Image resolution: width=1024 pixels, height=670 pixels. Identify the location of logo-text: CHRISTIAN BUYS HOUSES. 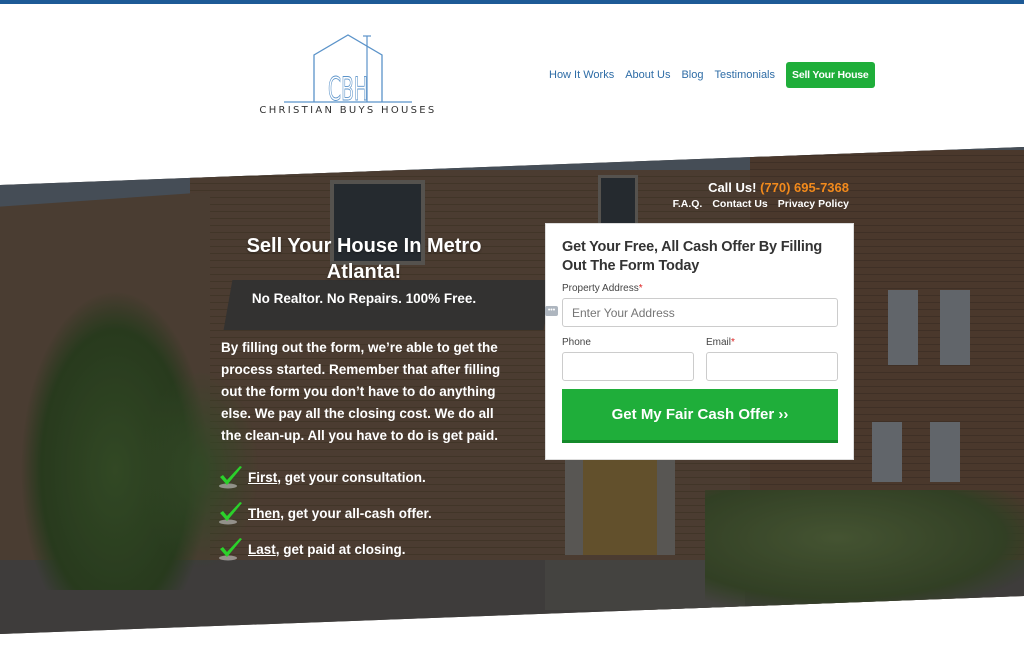
(348, 110).